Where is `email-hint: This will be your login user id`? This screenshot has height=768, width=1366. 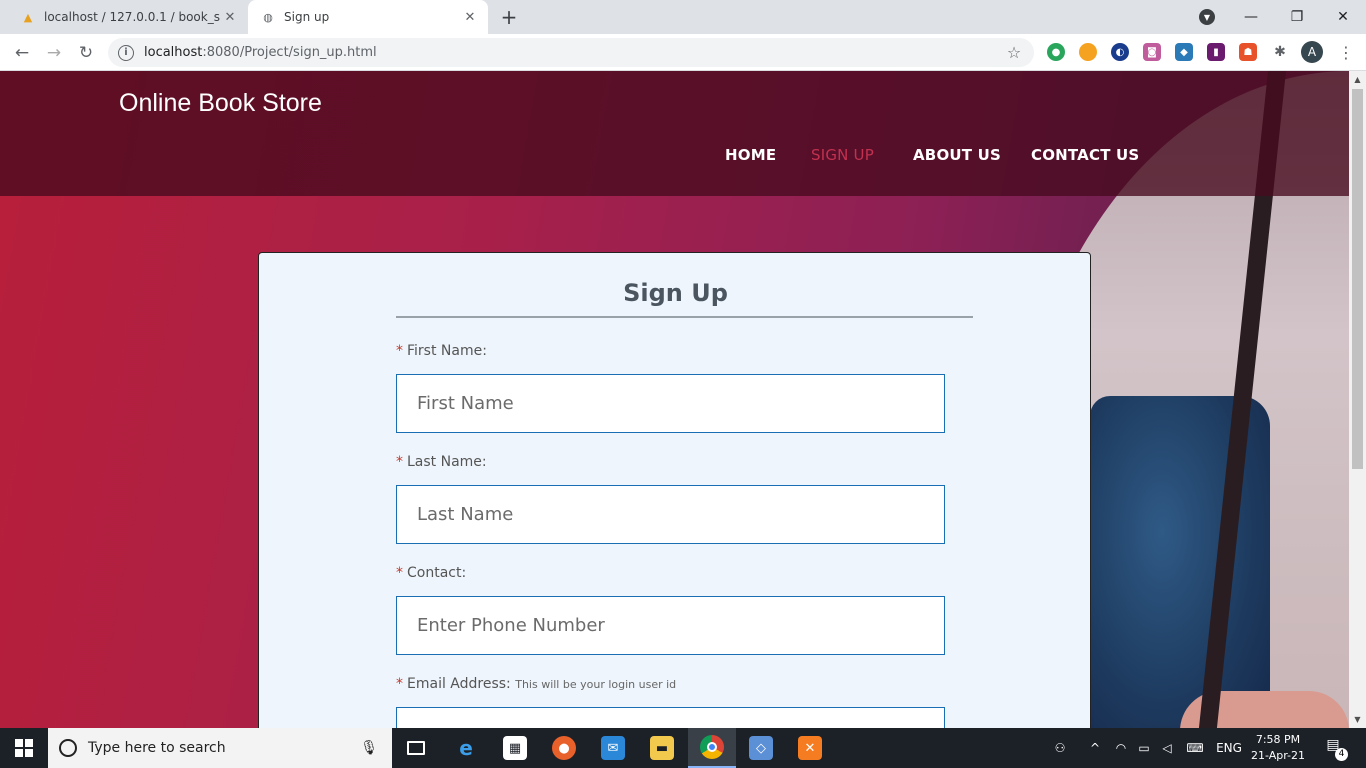
email-hint: This will be your login user id is located at coordinates (596, 684).